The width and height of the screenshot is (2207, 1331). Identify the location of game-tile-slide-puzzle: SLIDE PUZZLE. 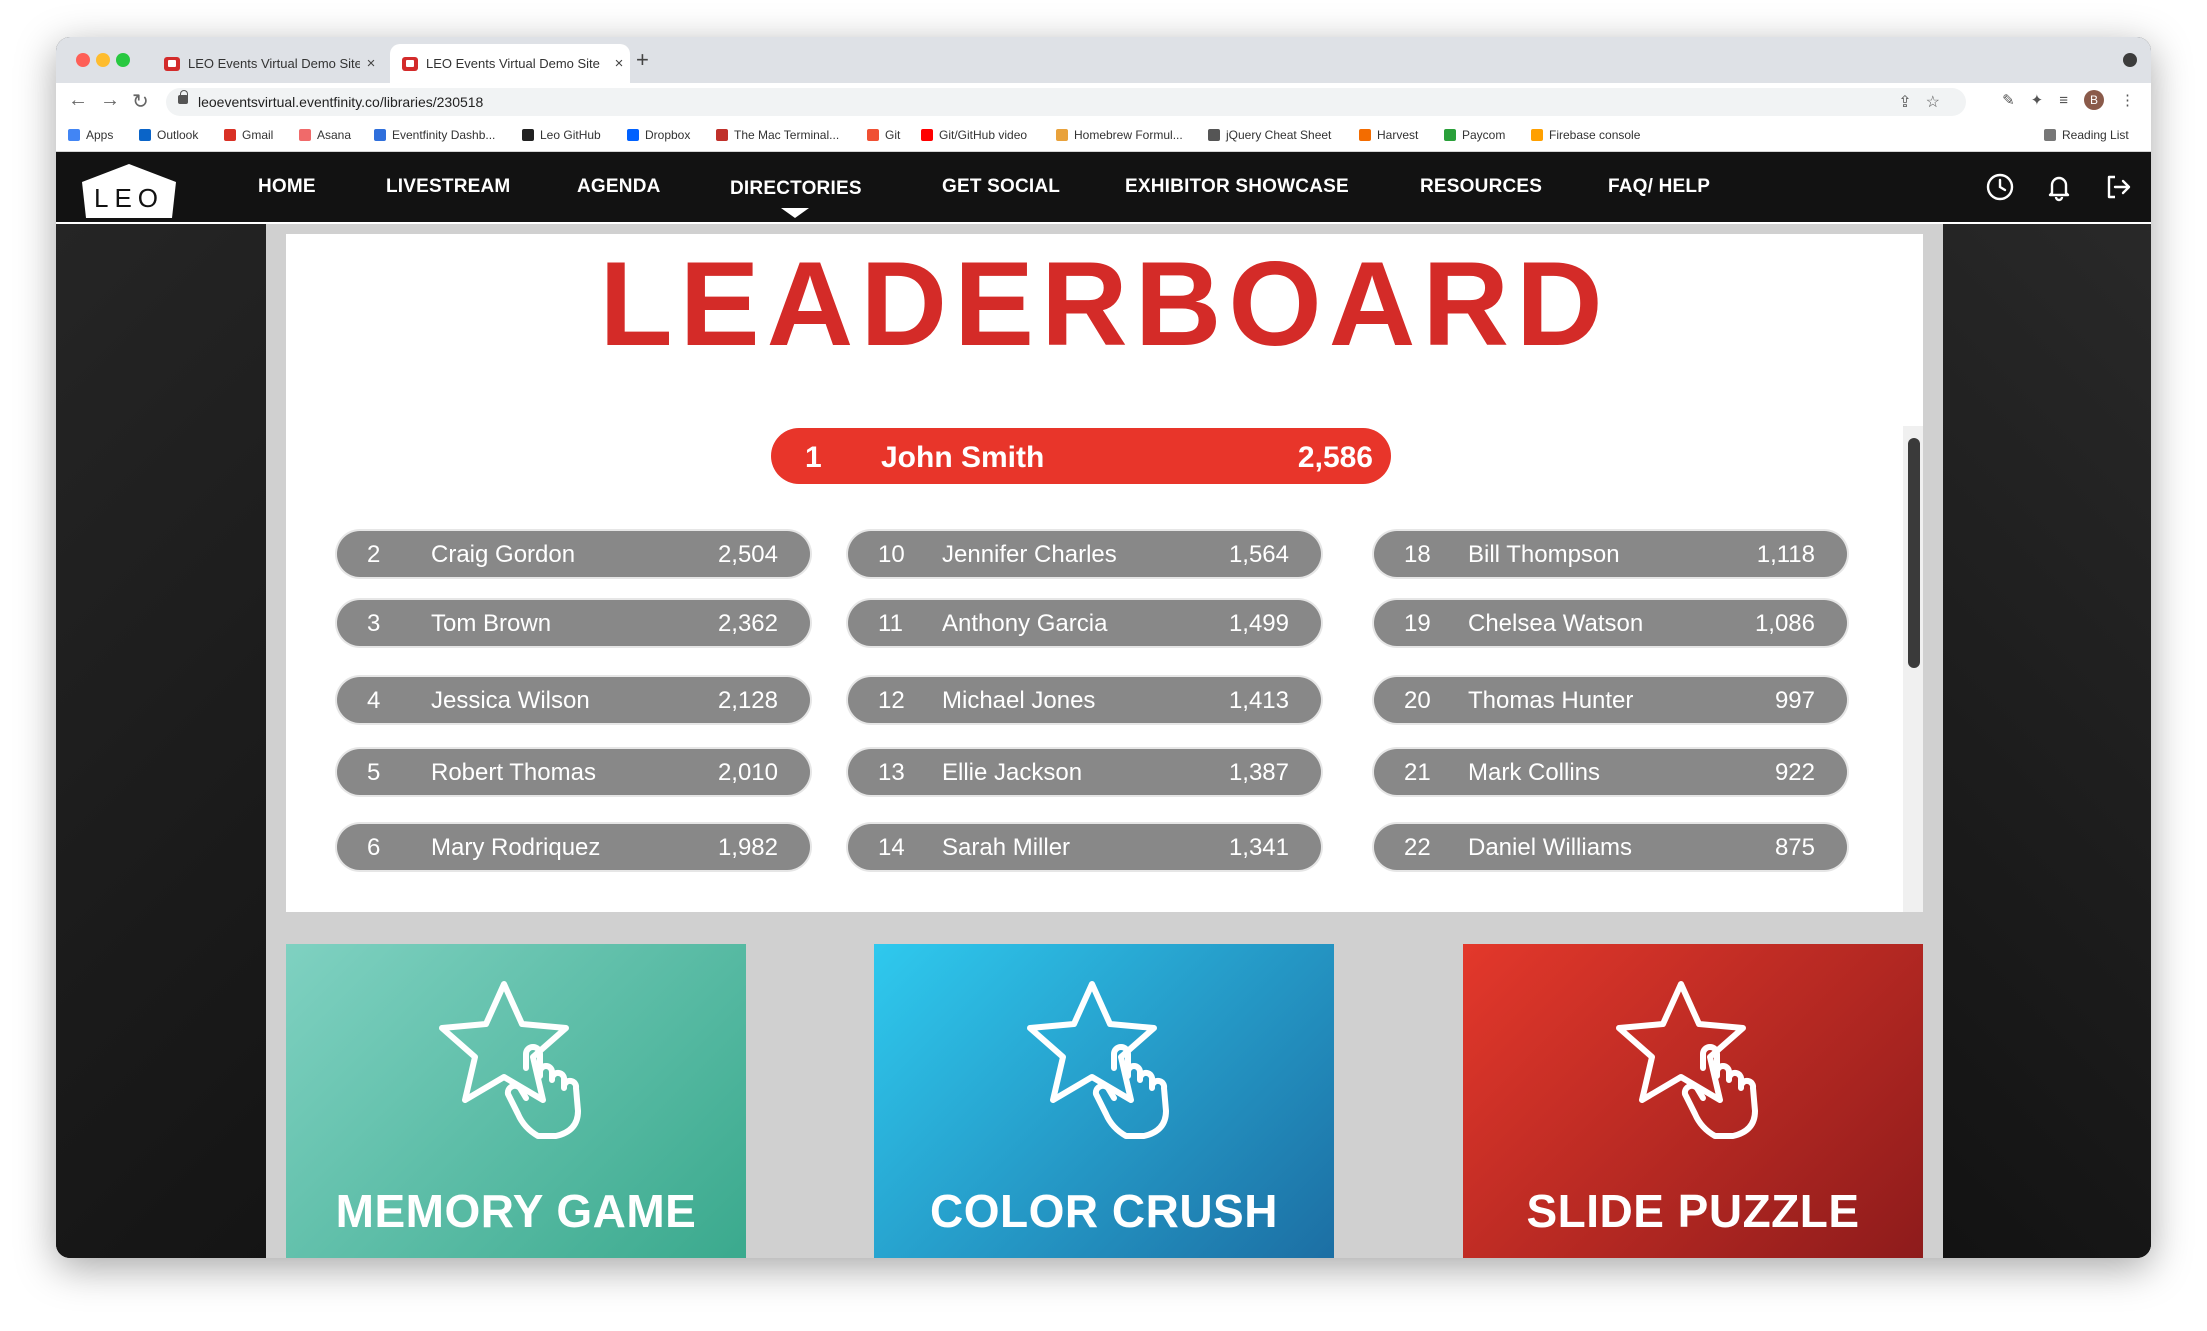
(1693, 1101).